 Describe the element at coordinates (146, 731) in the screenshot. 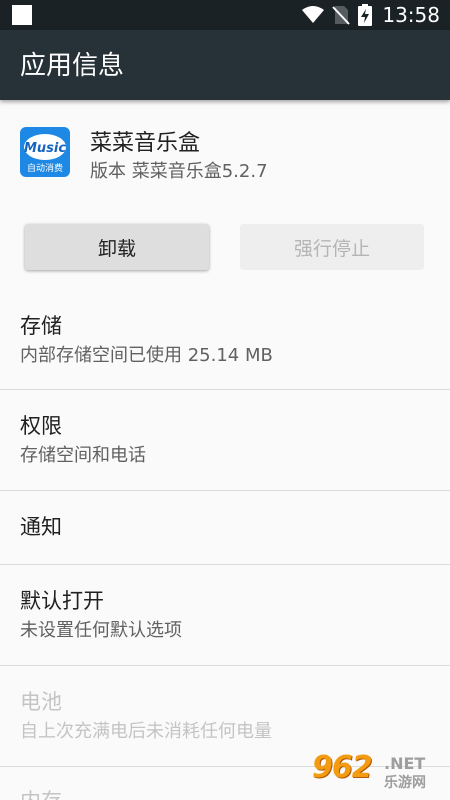

I see `battery-summary: 自上次充满电后未消耗任何电量` at that location.